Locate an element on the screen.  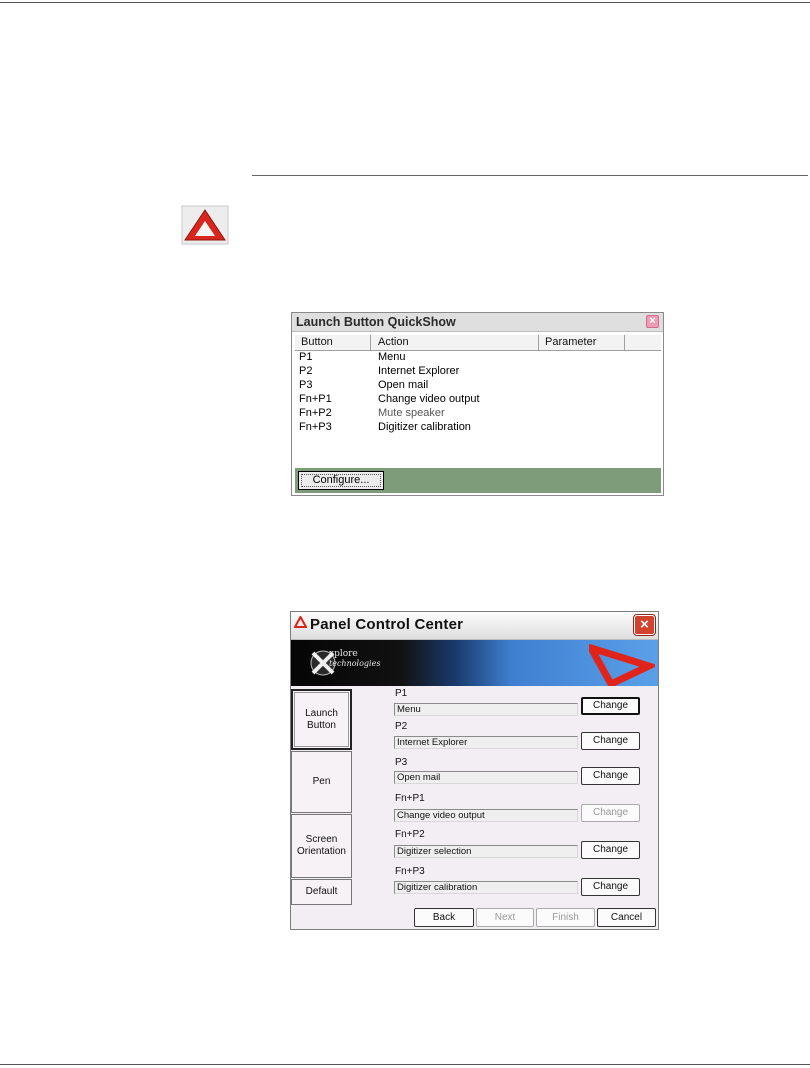
list-item: P2 Internet Explorer is located at coordinates (479, 372).